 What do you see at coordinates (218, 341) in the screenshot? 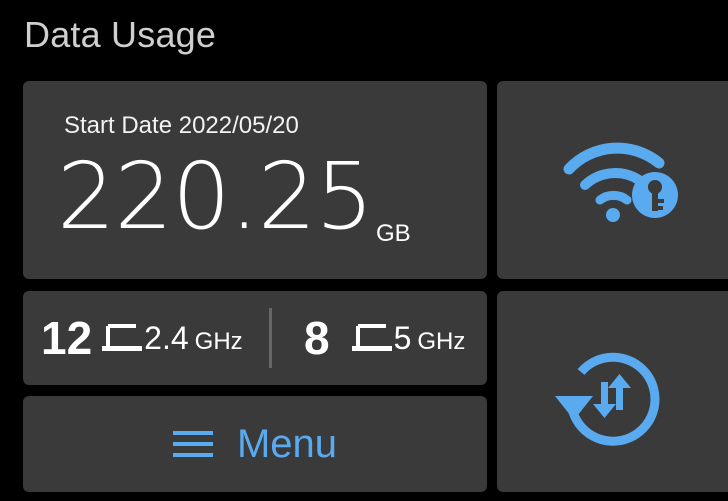
I see `devices-24ghz-unit: GHz` at bounding box center [218, 341].